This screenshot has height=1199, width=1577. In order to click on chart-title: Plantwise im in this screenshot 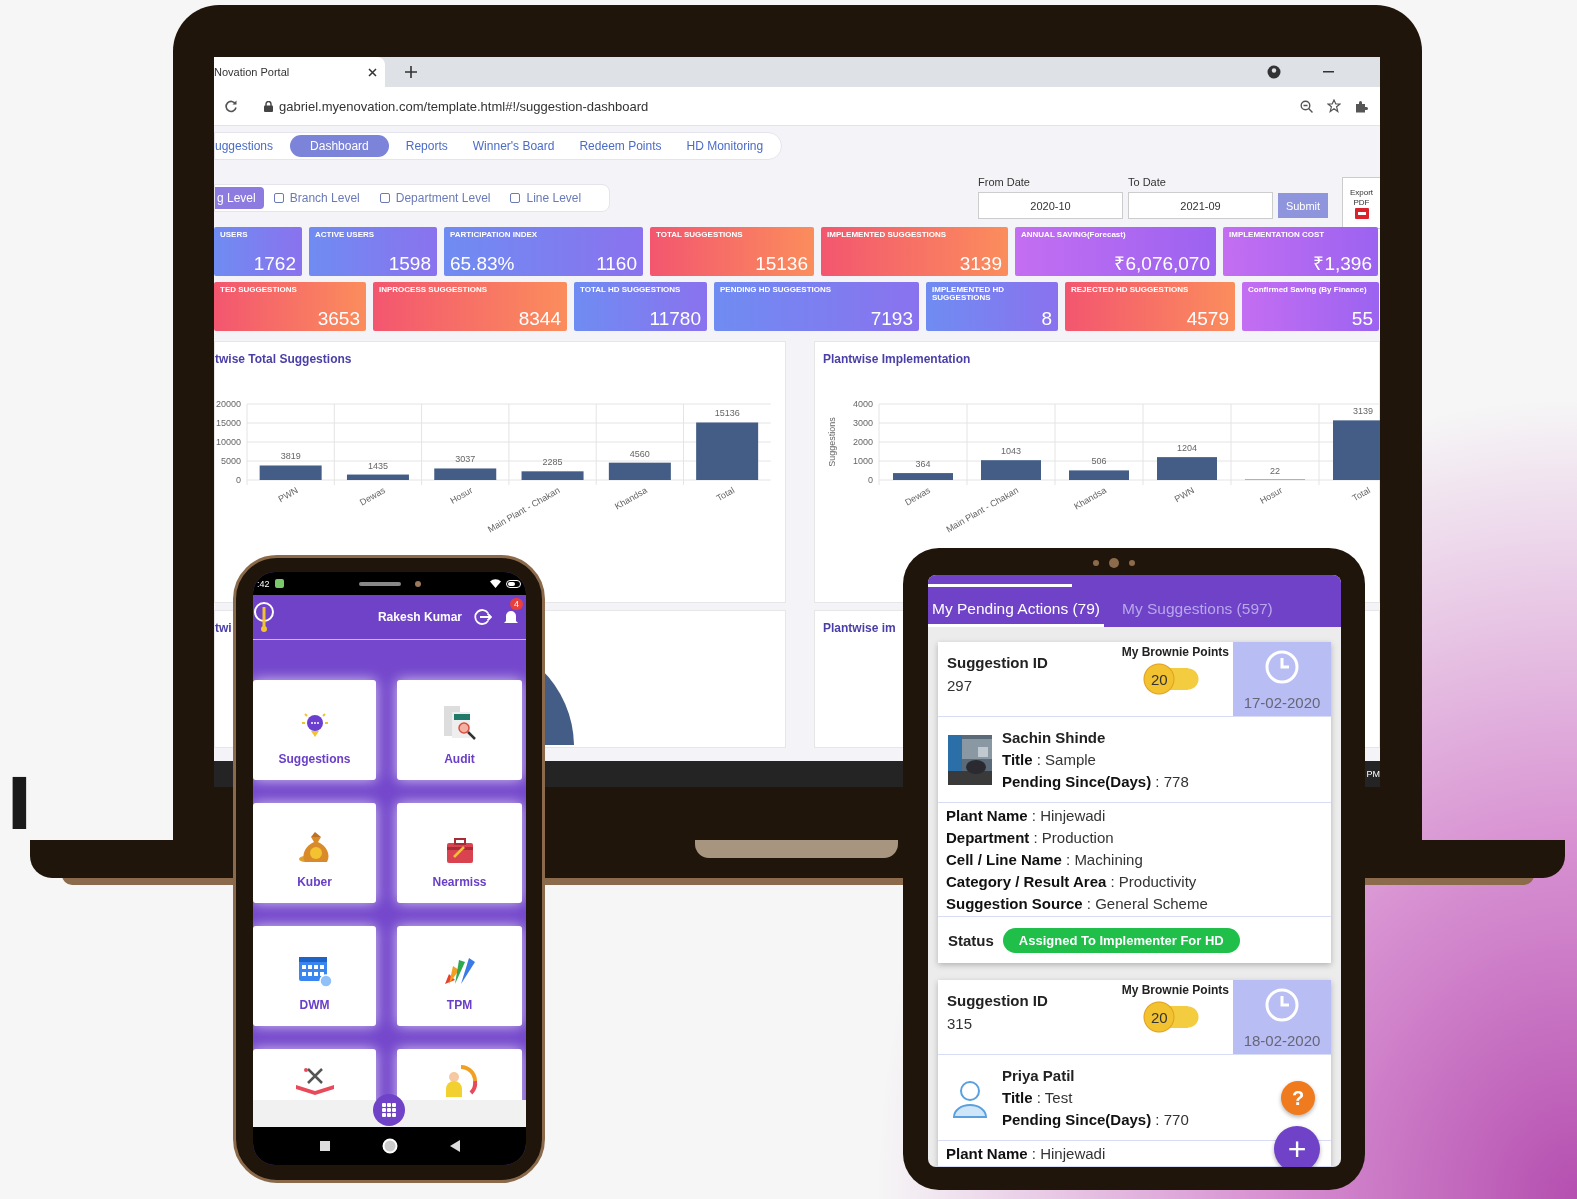, I will do `click(859, 628)`.